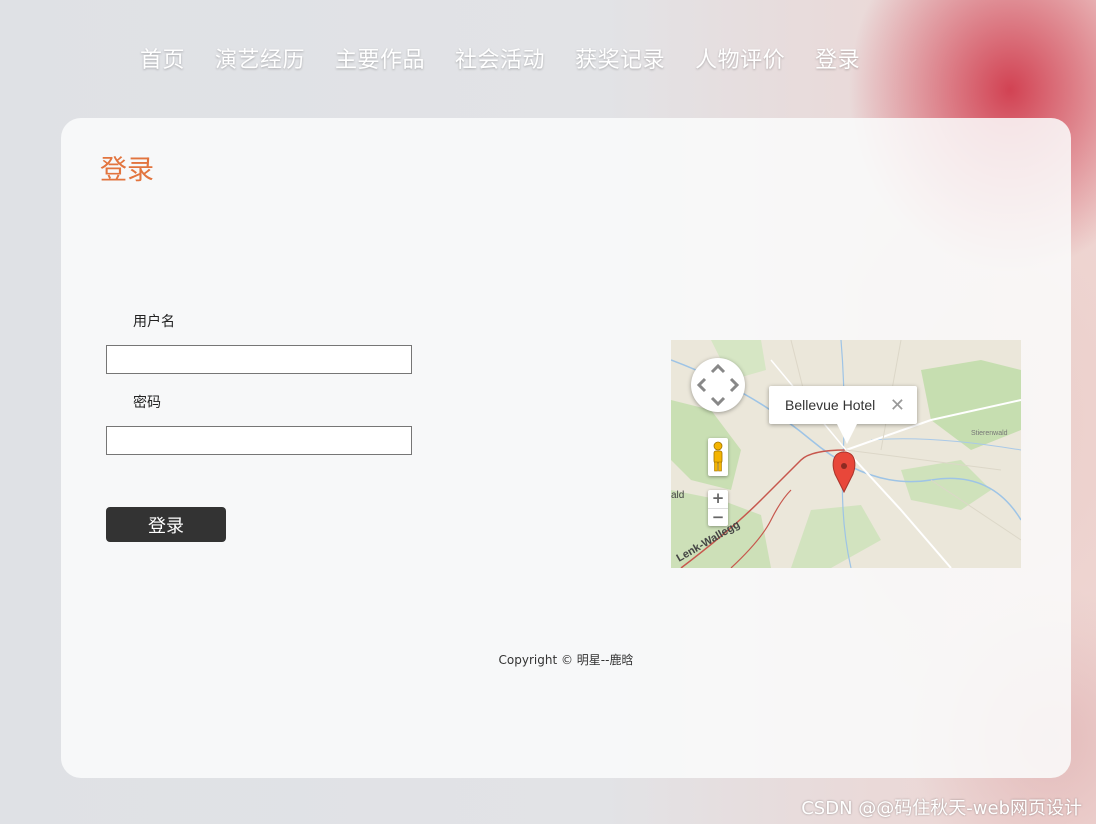 This screenshot has height=824, width=1096. What do you see at coordinates (718, 499) in the screenshot?
I see `zoom-in-button: +` at bounding box center [718, 499].